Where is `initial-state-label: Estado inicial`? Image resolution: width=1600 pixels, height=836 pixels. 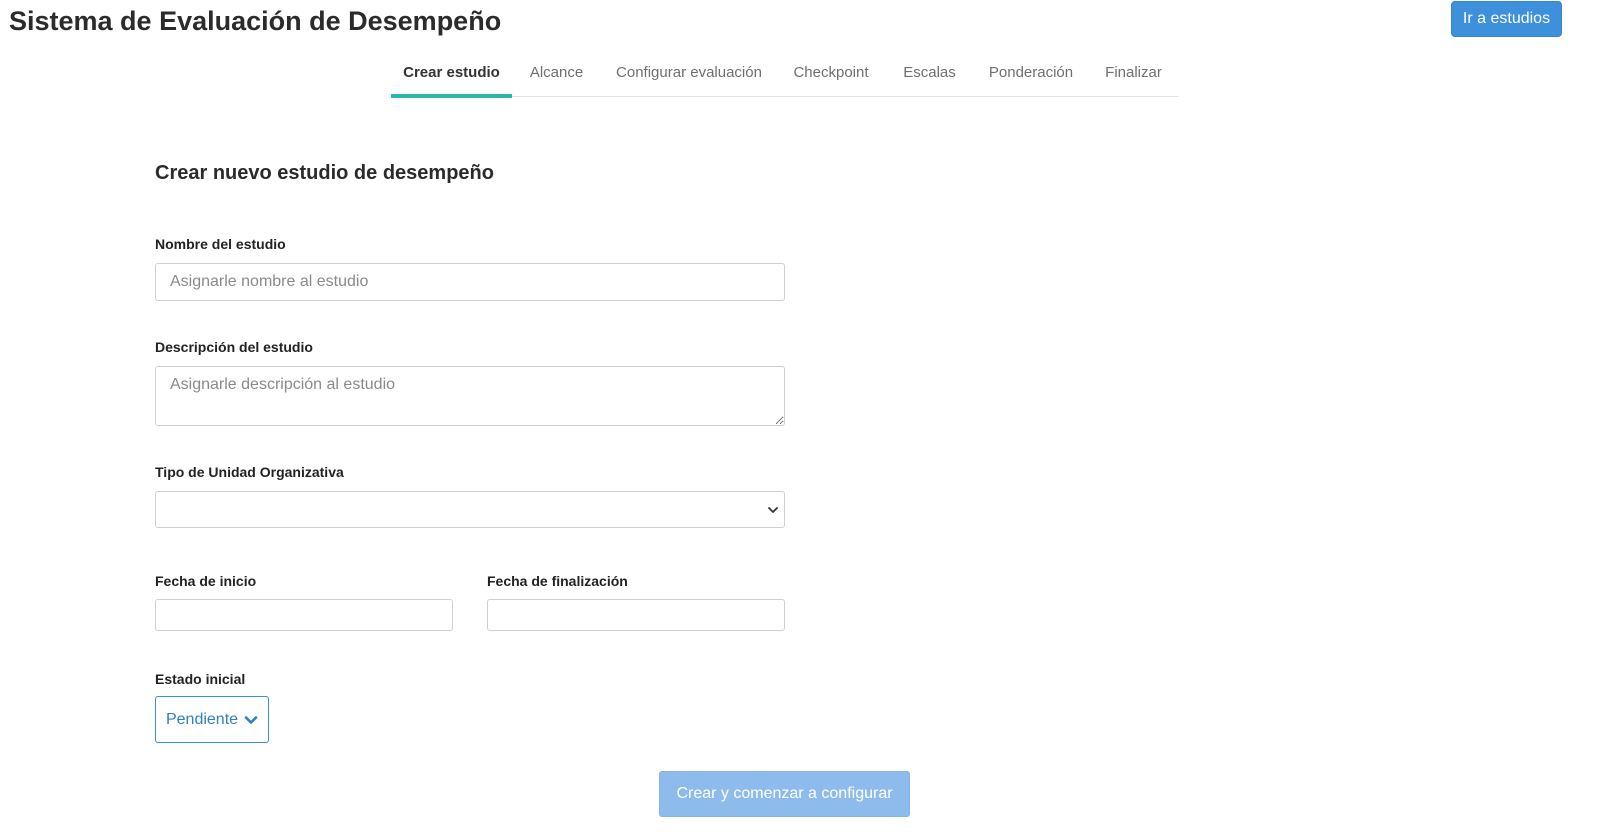
initial-state-label: Estado inicial is located at coordinates (200, 679).